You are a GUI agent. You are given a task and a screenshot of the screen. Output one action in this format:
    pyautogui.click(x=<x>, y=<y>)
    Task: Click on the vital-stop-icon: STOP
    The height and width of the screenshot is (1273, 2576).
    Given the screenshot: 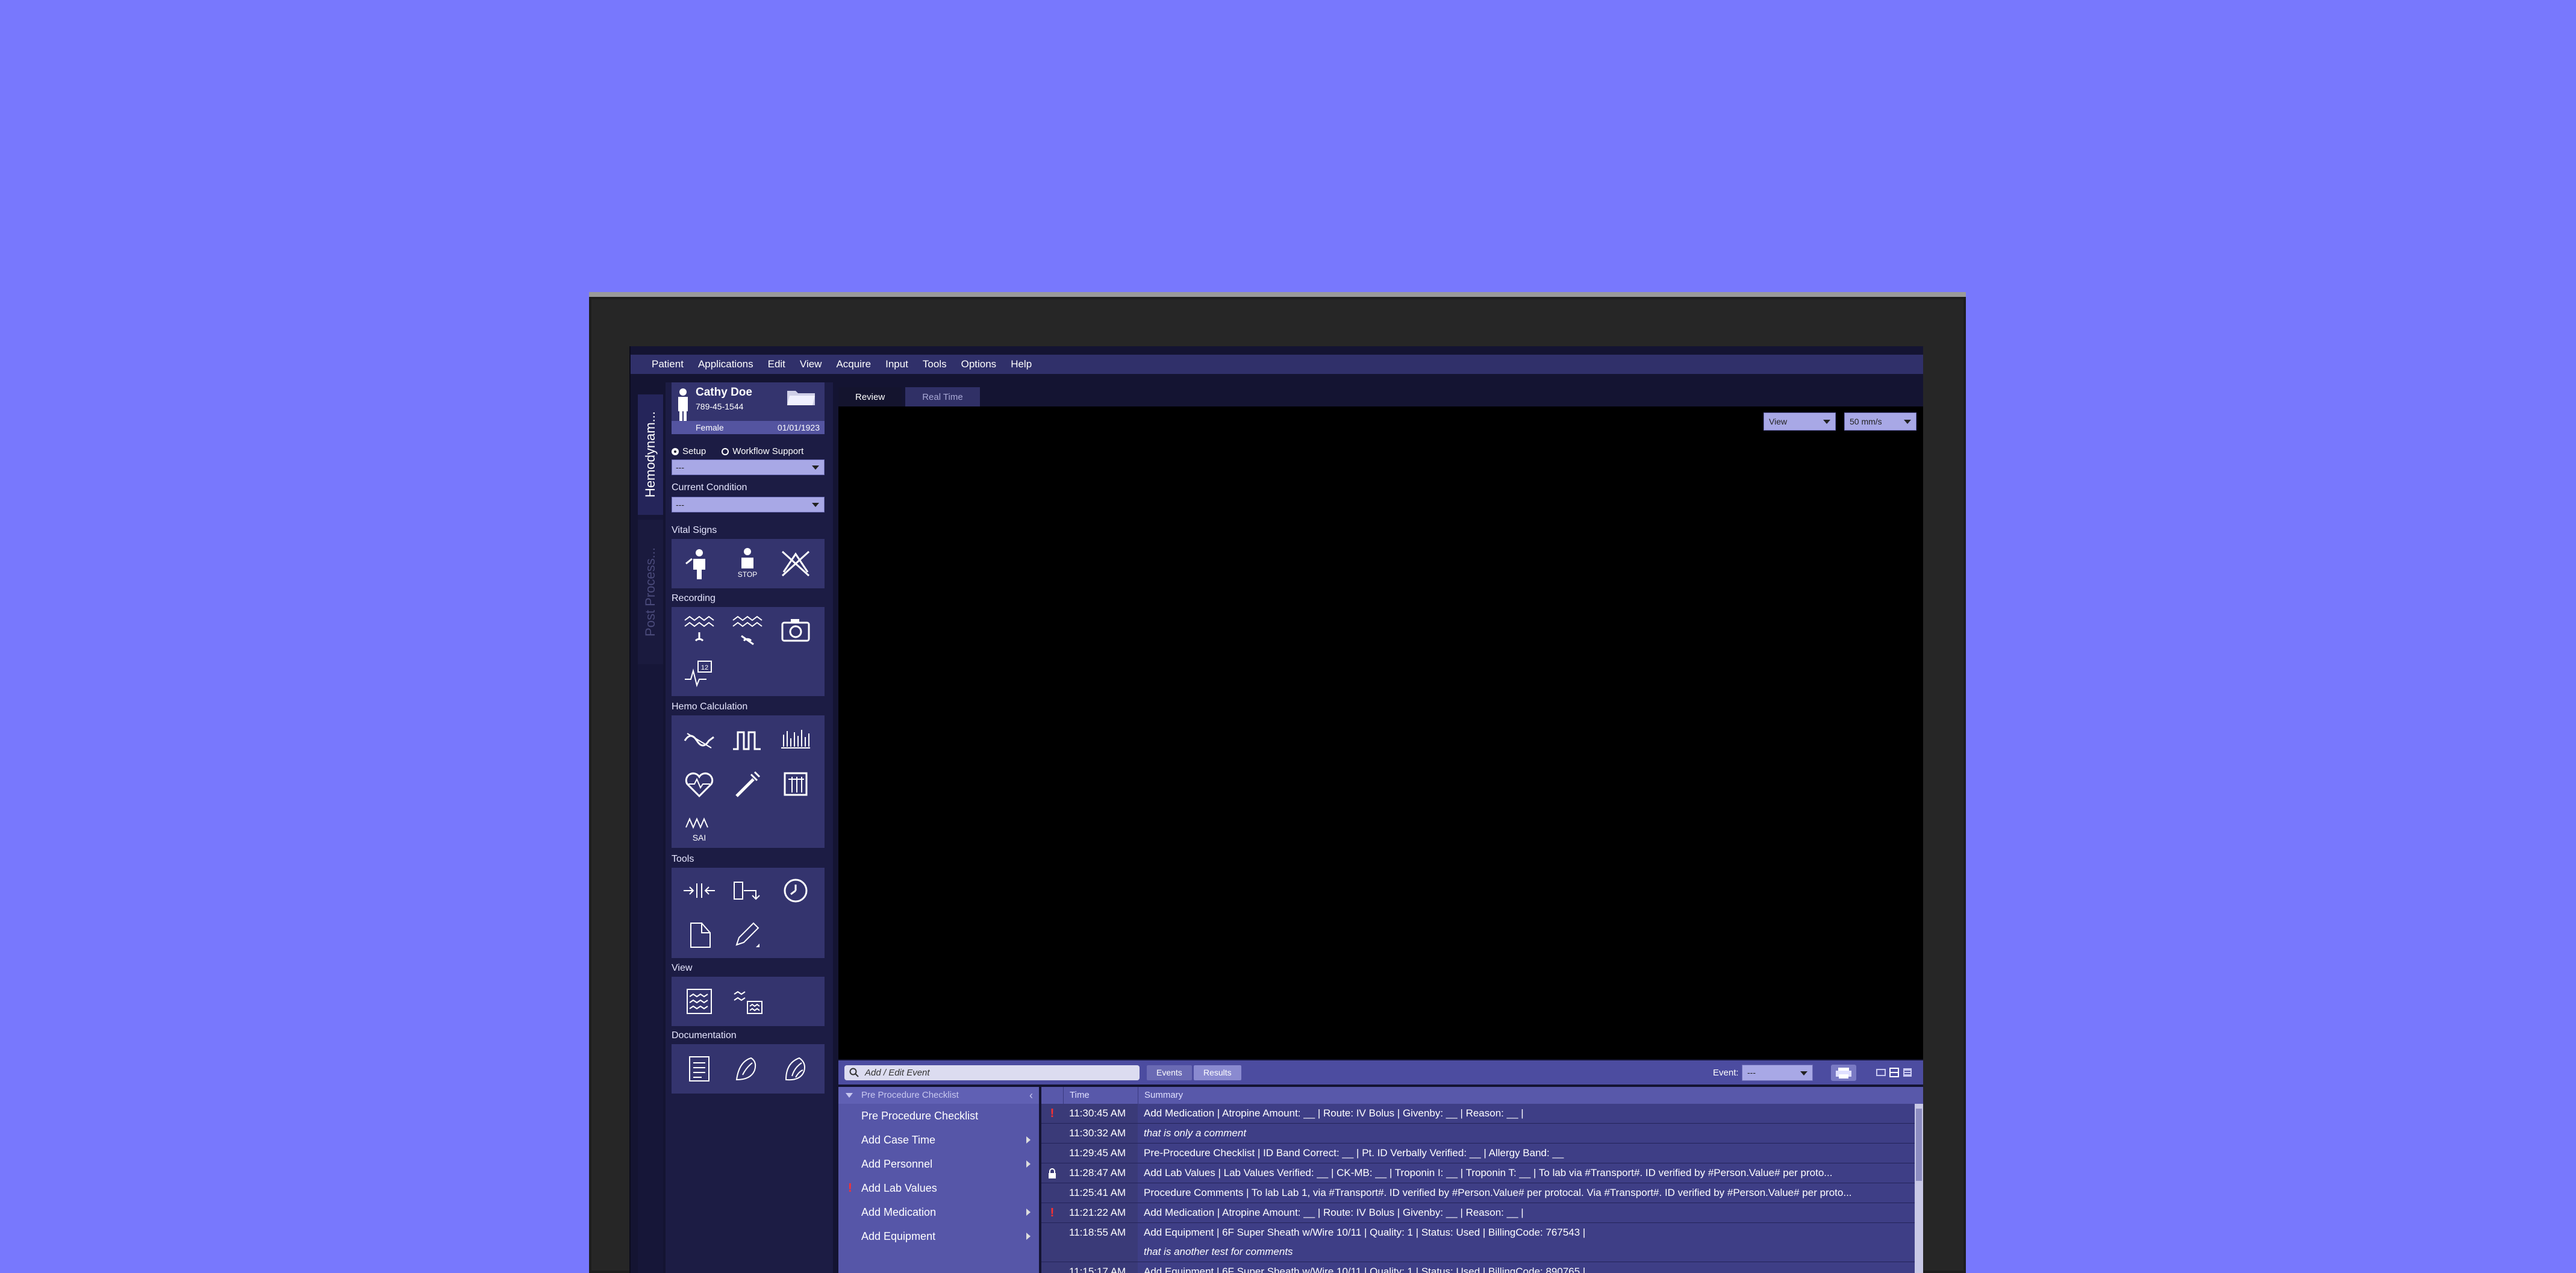 What is the action you would take?
    pyautogui.click(x=747, y=564)
    